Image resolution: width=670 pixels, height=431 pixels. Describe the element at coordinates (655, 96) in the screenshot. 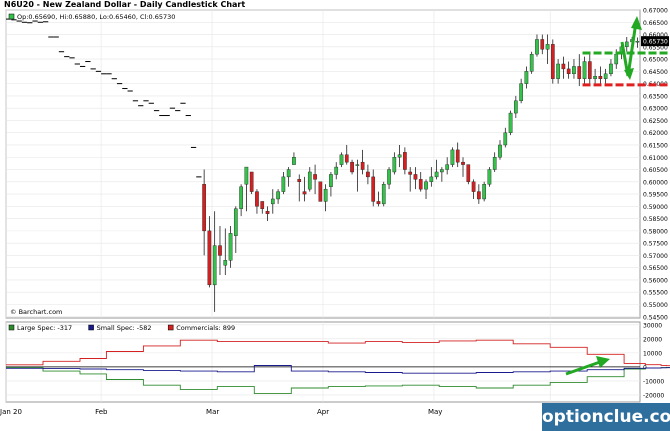

I see `price-tick-label: 0.63500` at that location.